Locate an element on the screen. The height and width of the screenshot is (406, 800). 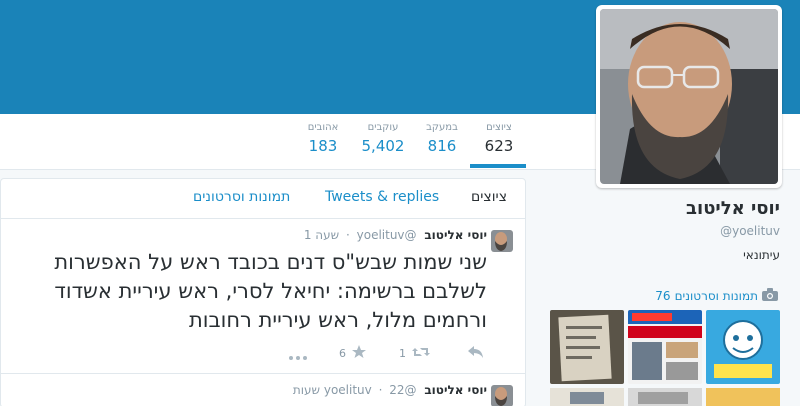
timeline-tabs: ציוצים Tweets & replies תמונות וסרטונים is located at coordinates (263, 199).